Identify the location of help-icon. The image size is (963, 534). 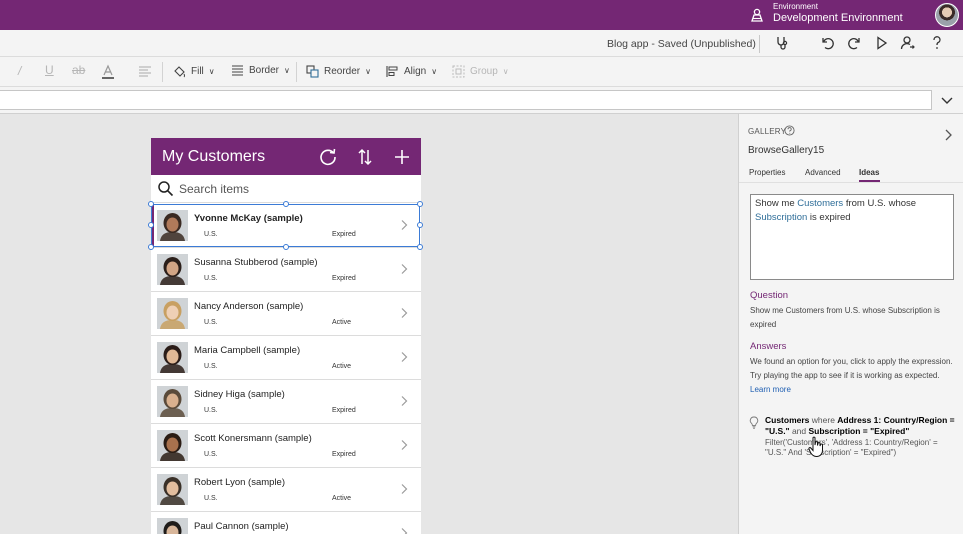
(937, 43).